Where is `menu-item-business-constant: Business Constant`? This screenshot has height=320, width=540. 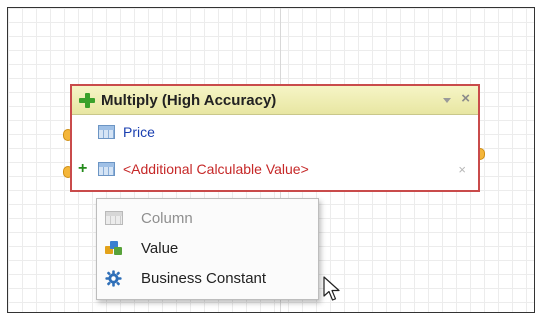 menu-item-business-constant: Business Constant is located at coordinates (207, 278).